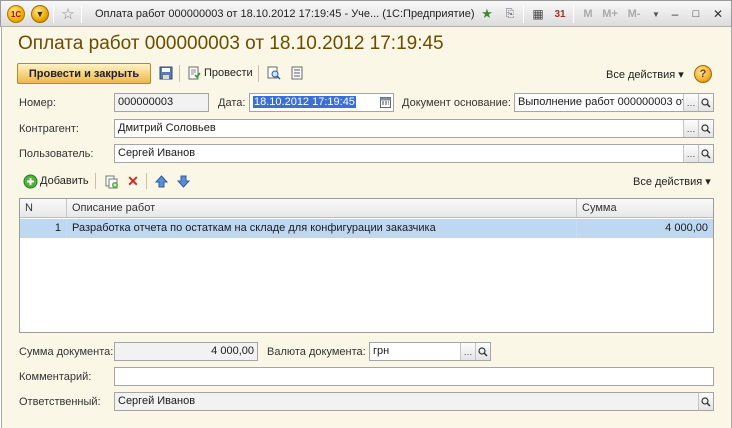 The width and height of the screenshot is (732, 428). I want to click on currency-label: Валюта документа:, so click(316, 352).